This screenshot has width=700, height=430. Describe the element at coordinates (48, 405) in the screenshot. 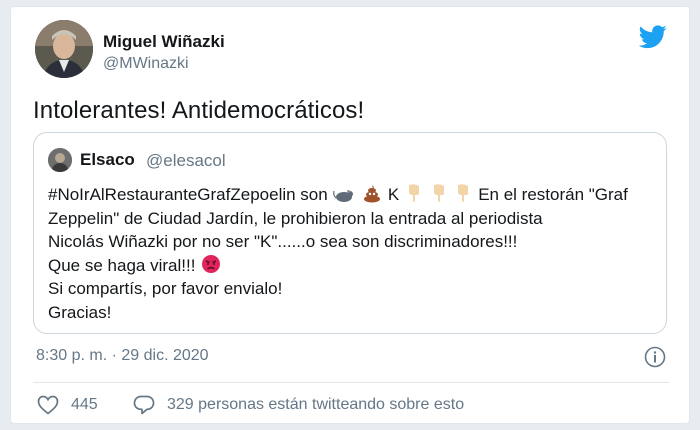

I see `heart-icon` at that location.